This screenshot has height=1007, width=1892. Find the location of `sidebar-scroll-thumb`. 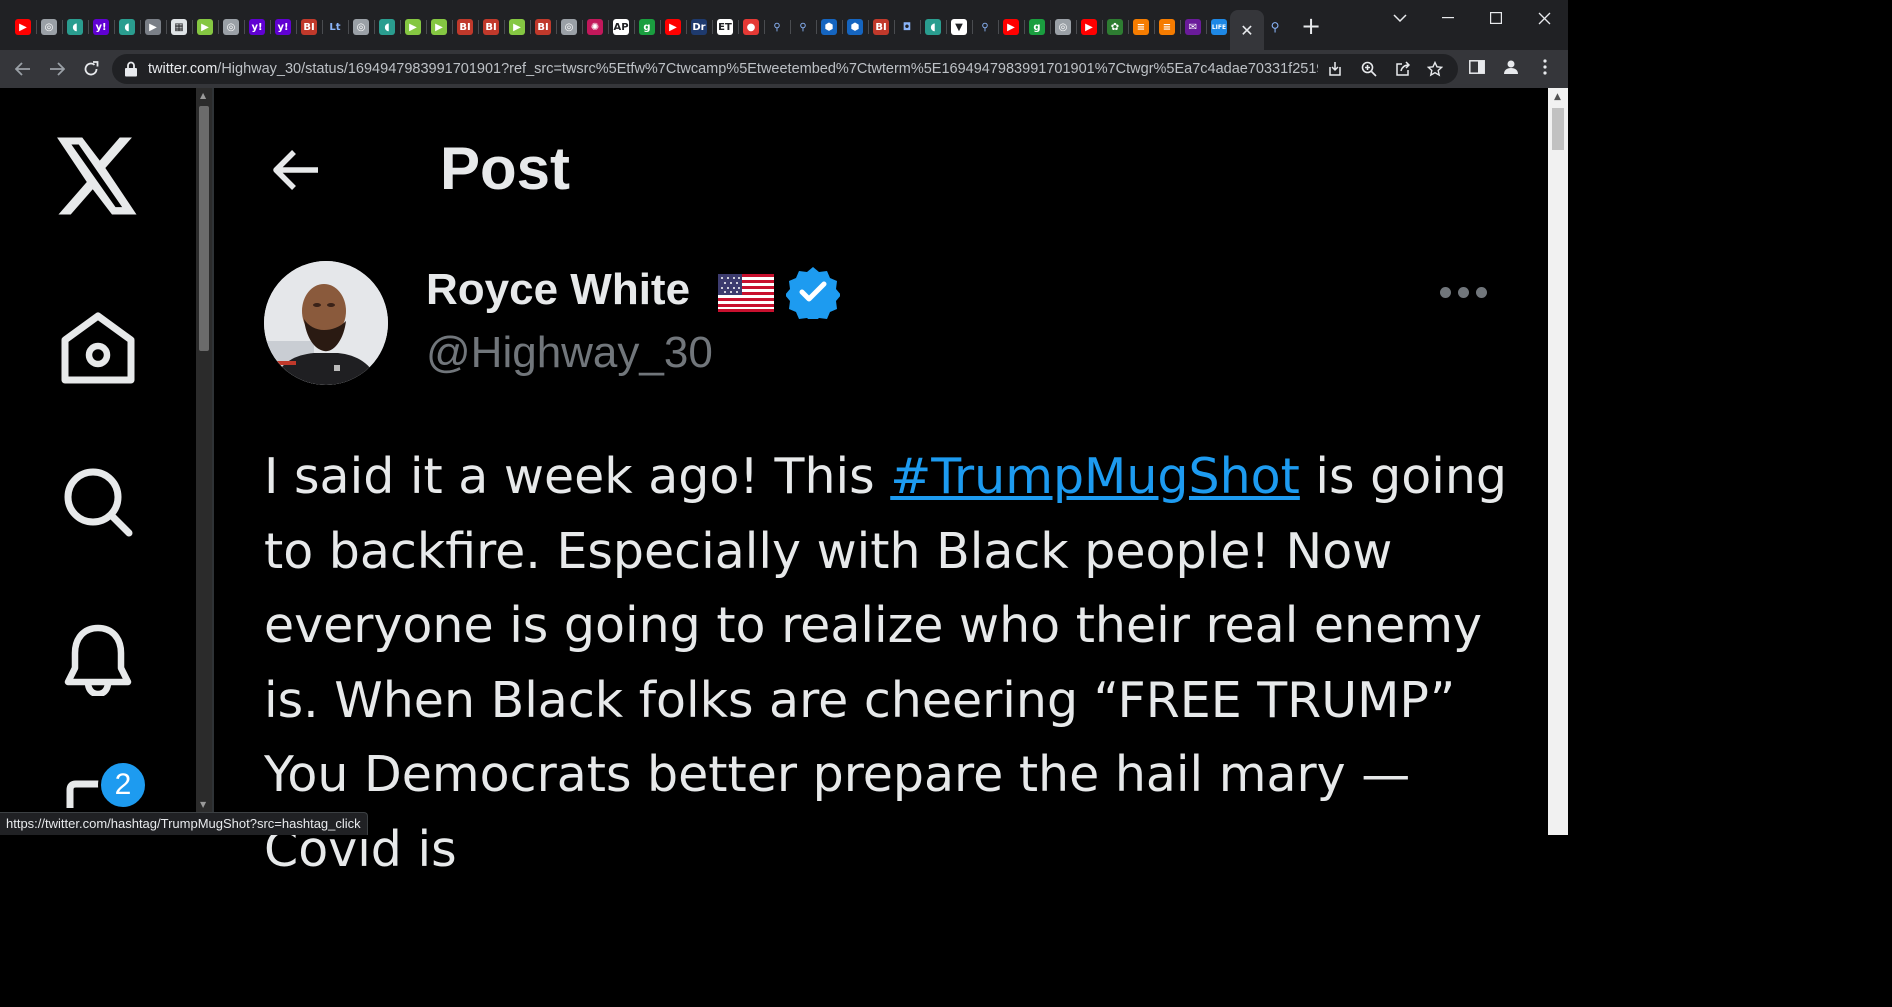

sidebar-scroll-thumb is located at coordinates (204, 228).